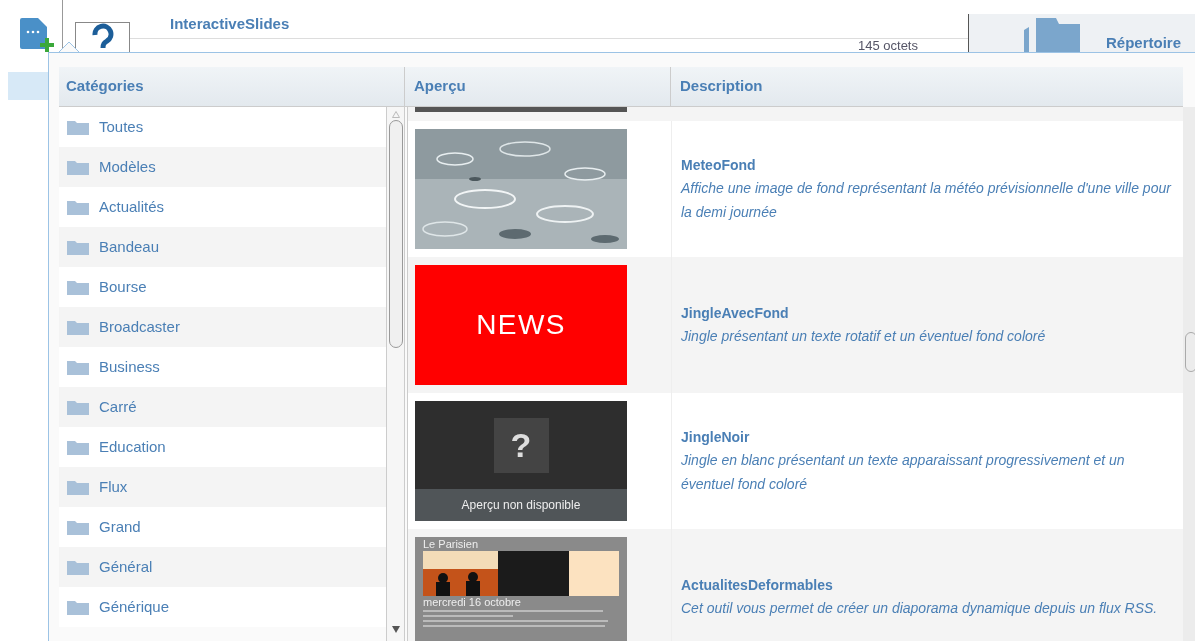 Image resolution: width=1195 pixels, height=641 pixels. I want to click on template-description: Jingle en blanc présentant un texte apparaissant progressivement et un éventuel fond coloré, so click(903, 472).